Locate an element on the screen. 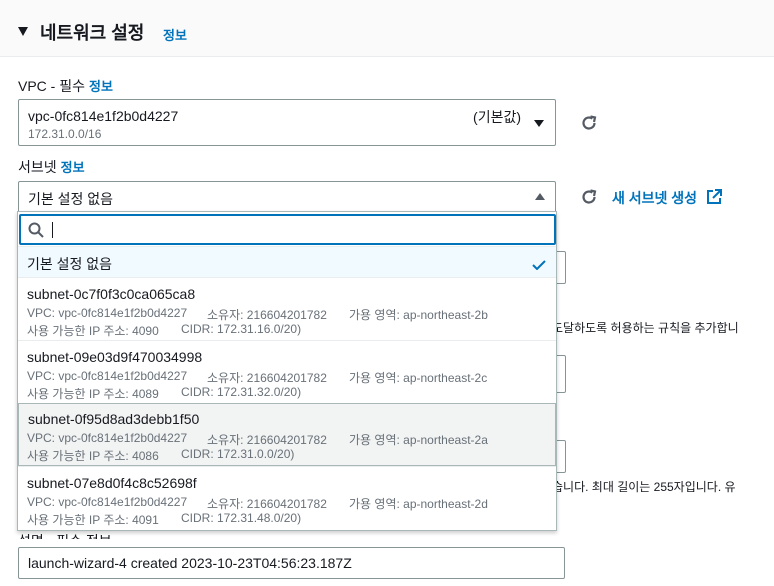 This screenshot has width=774, height=586. section-header: 네트워크 설정 정보 is located at coordinates (387, 28).